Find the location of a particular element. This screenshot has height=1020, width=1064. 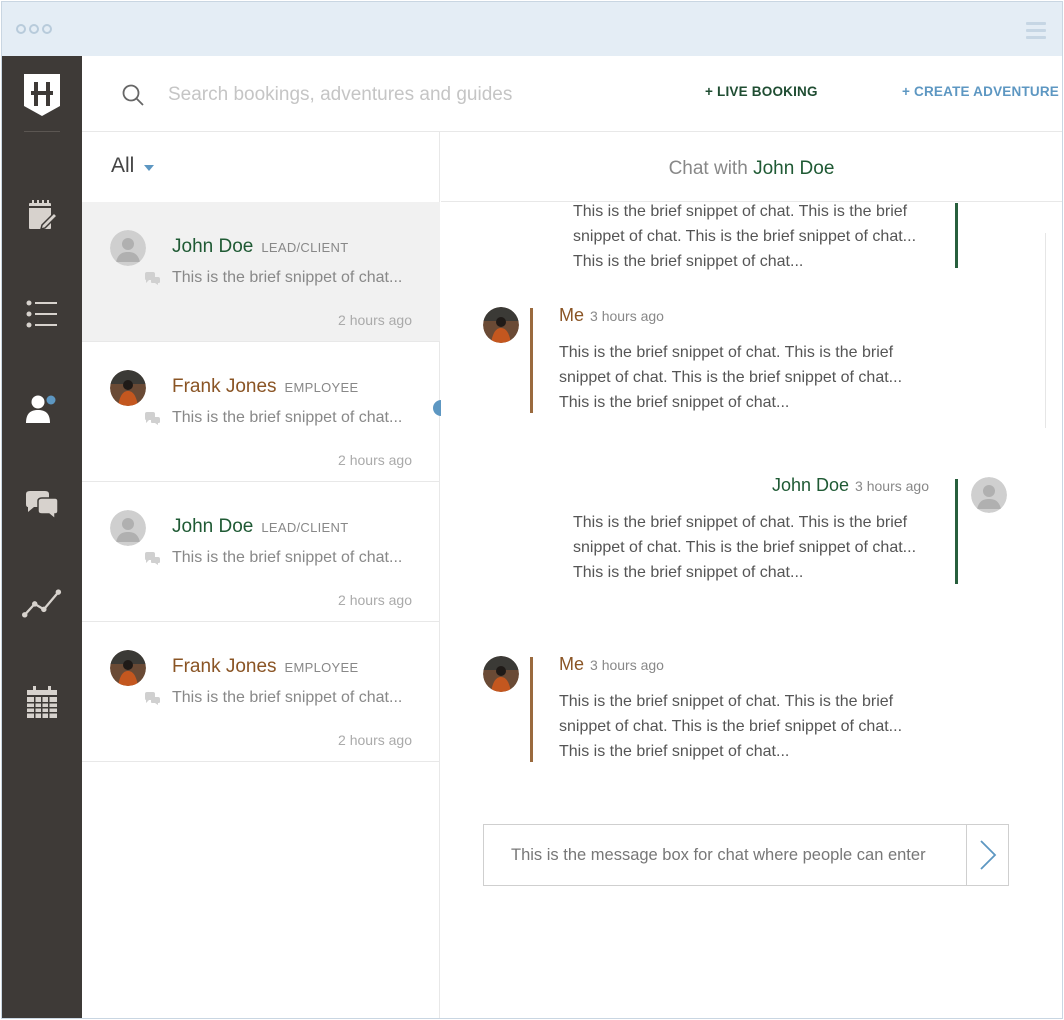

message-composer is located at coordinates (746, 855).